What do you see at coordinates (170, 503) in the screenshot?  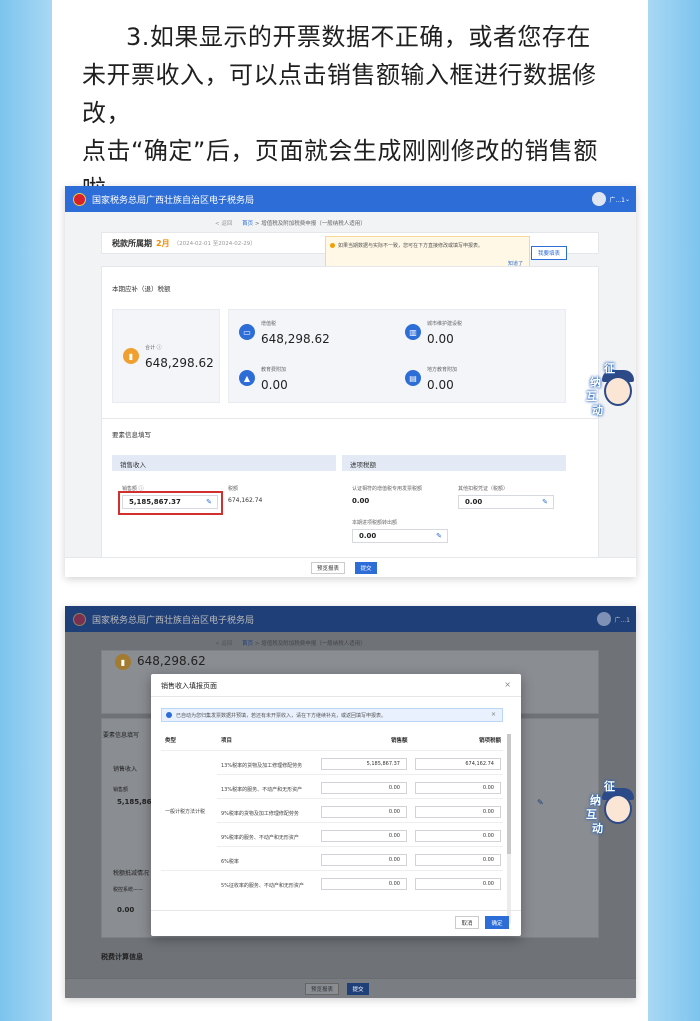 I see `highlight-box` at bounding box center [170, 503].